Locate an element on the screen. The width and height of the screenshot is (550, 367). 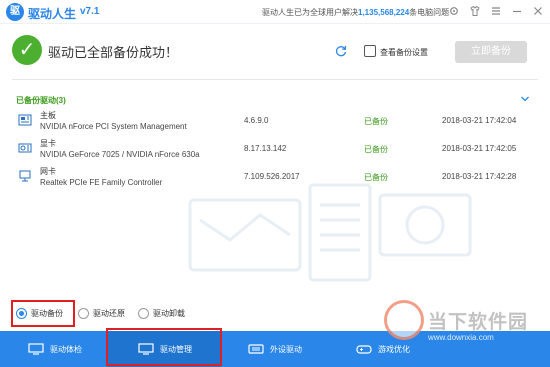
app-logo-icon: 驱 is located at coordinates (15, 12).